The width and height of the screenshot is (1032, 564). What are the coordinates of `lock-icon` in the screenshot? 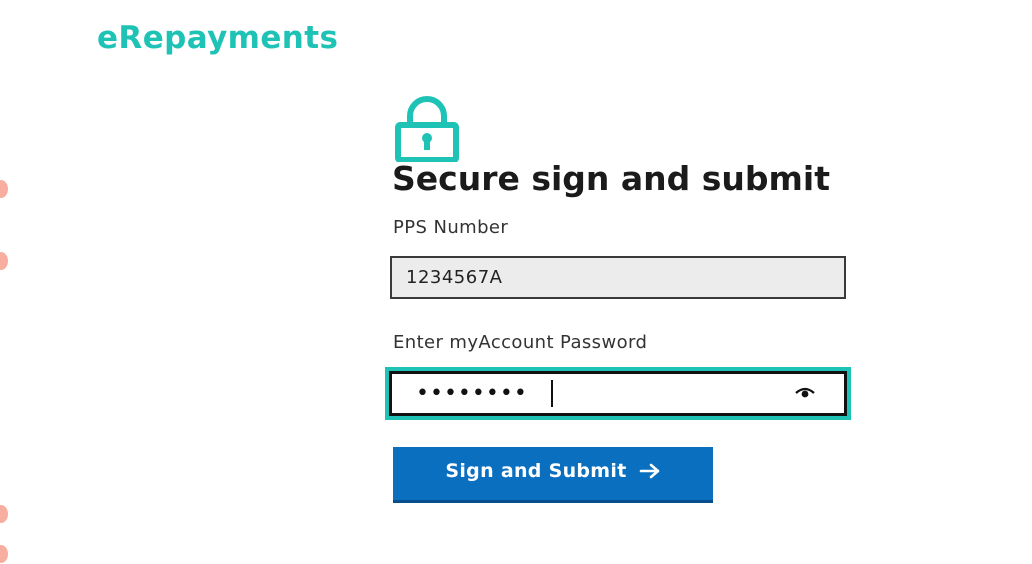 It's located at (427, 129).